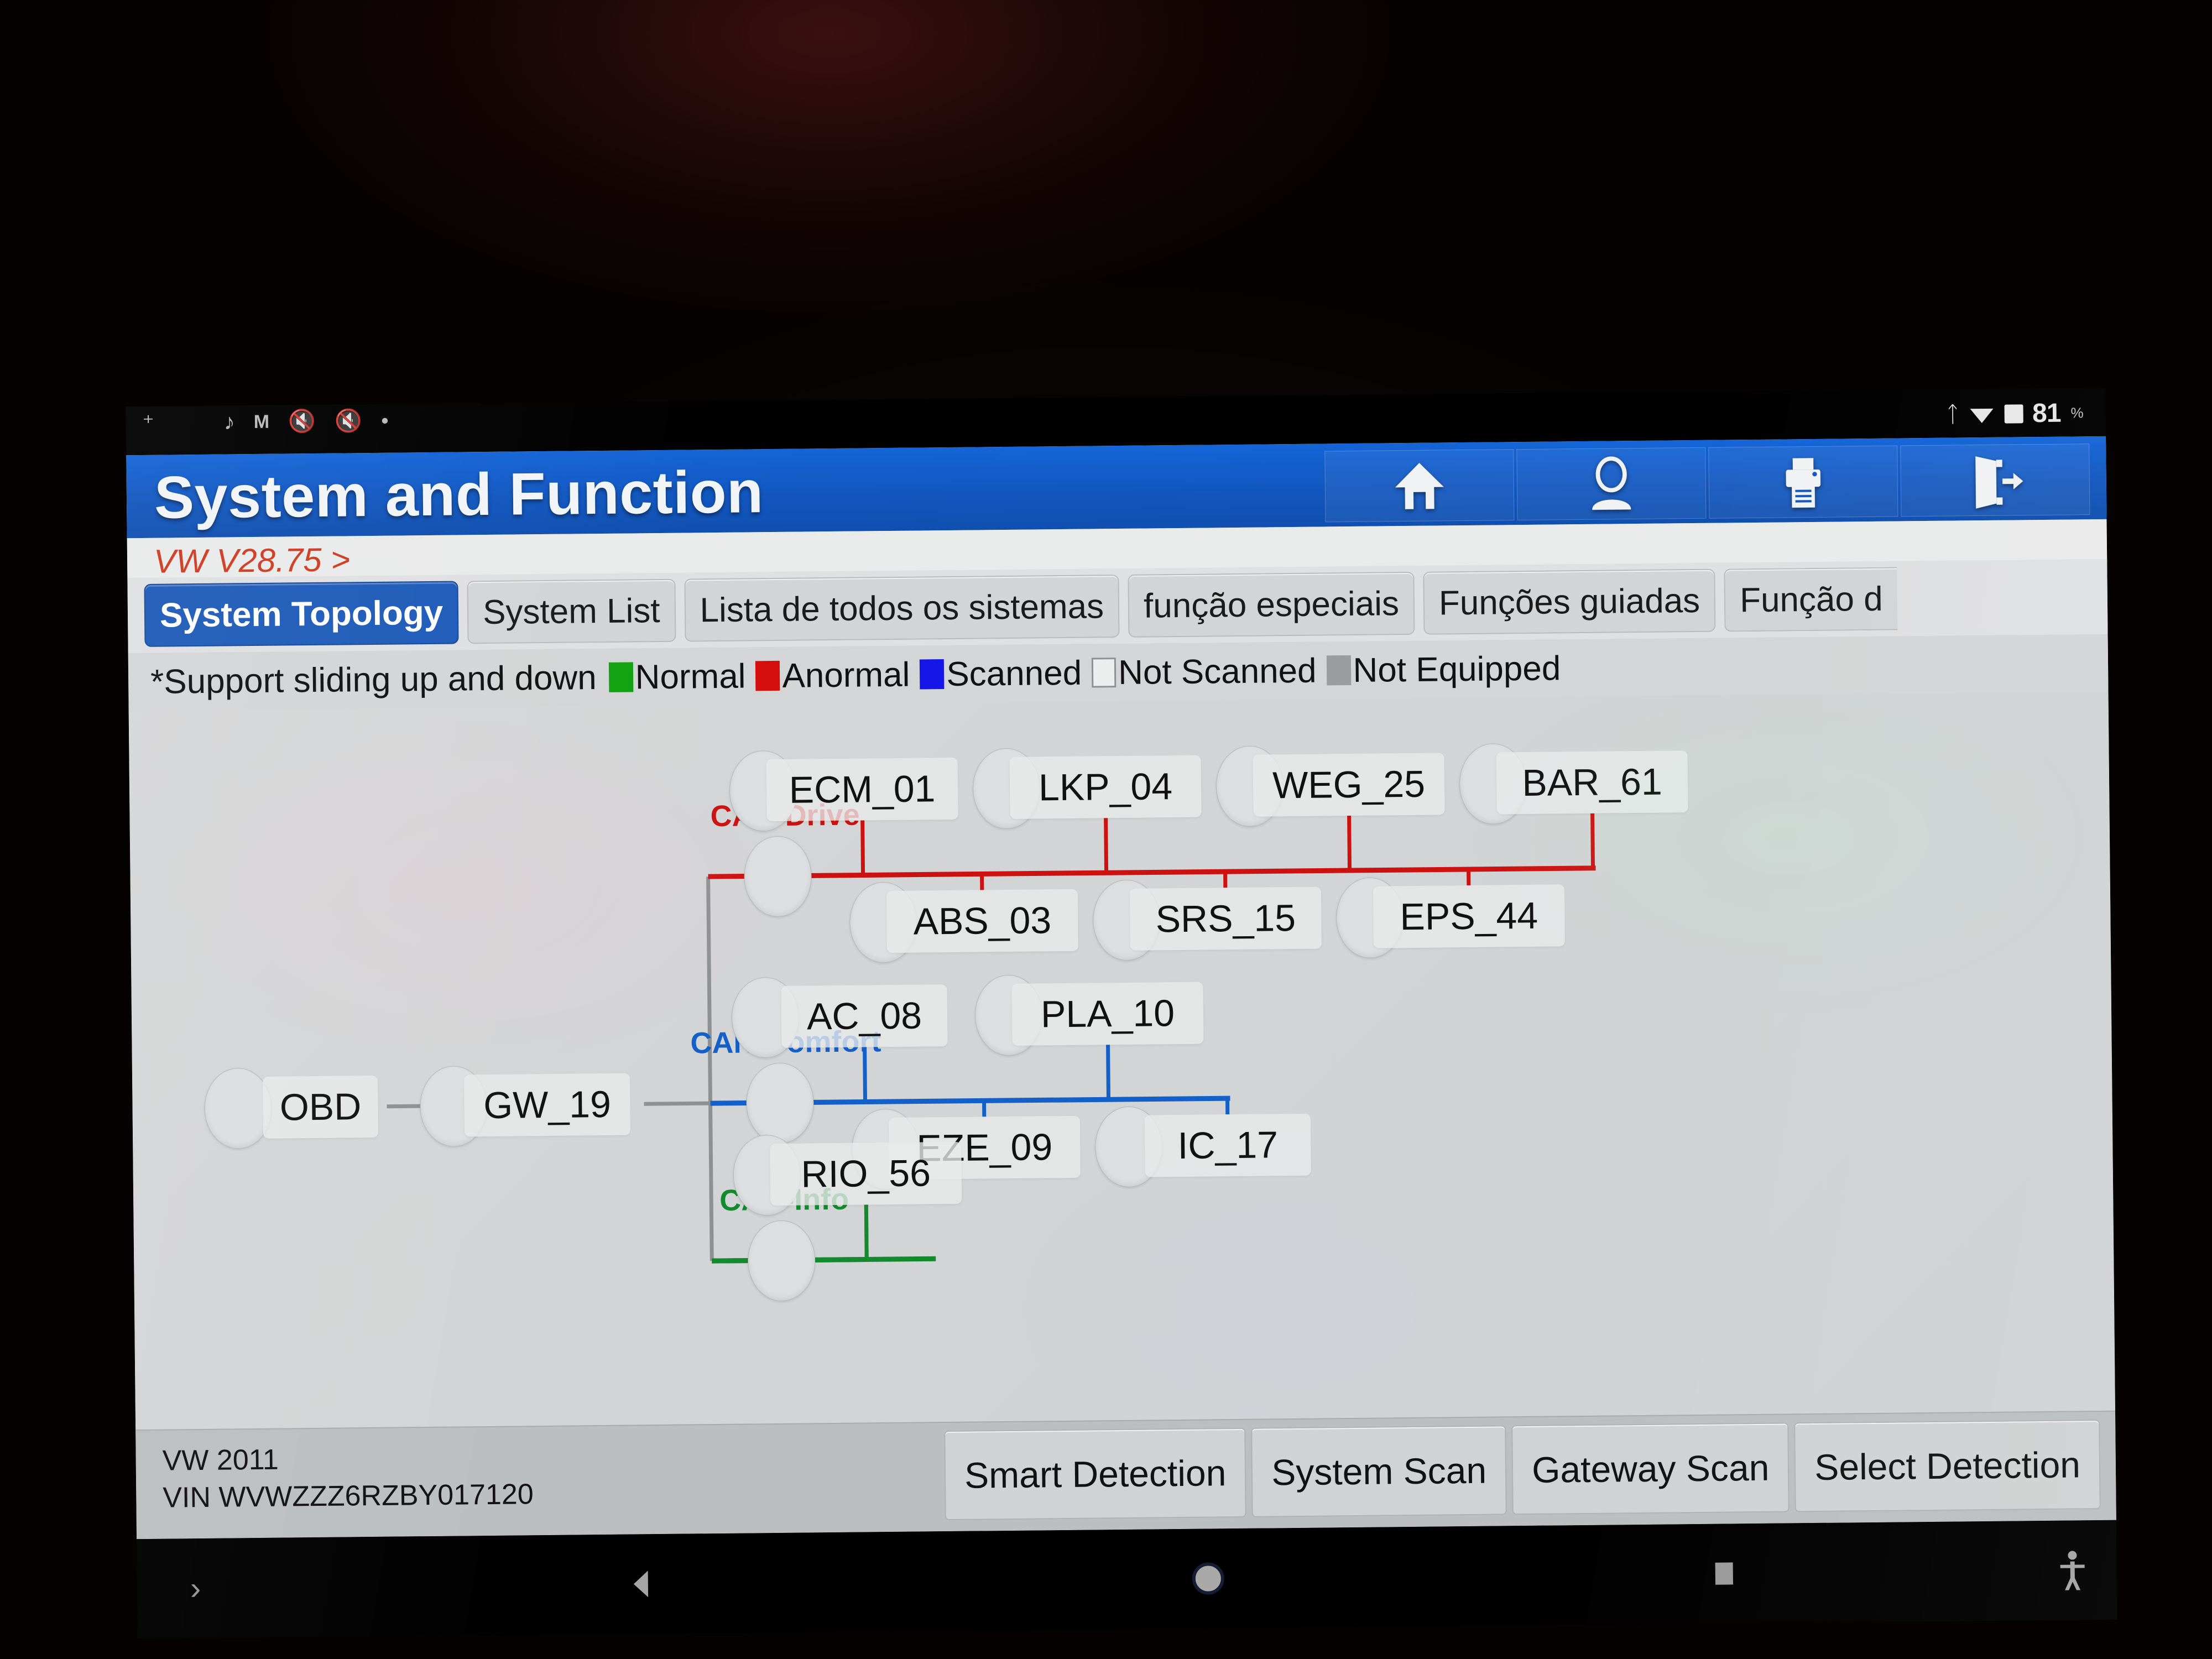  I want to click on legend-label: Normal, so click(690, 676).